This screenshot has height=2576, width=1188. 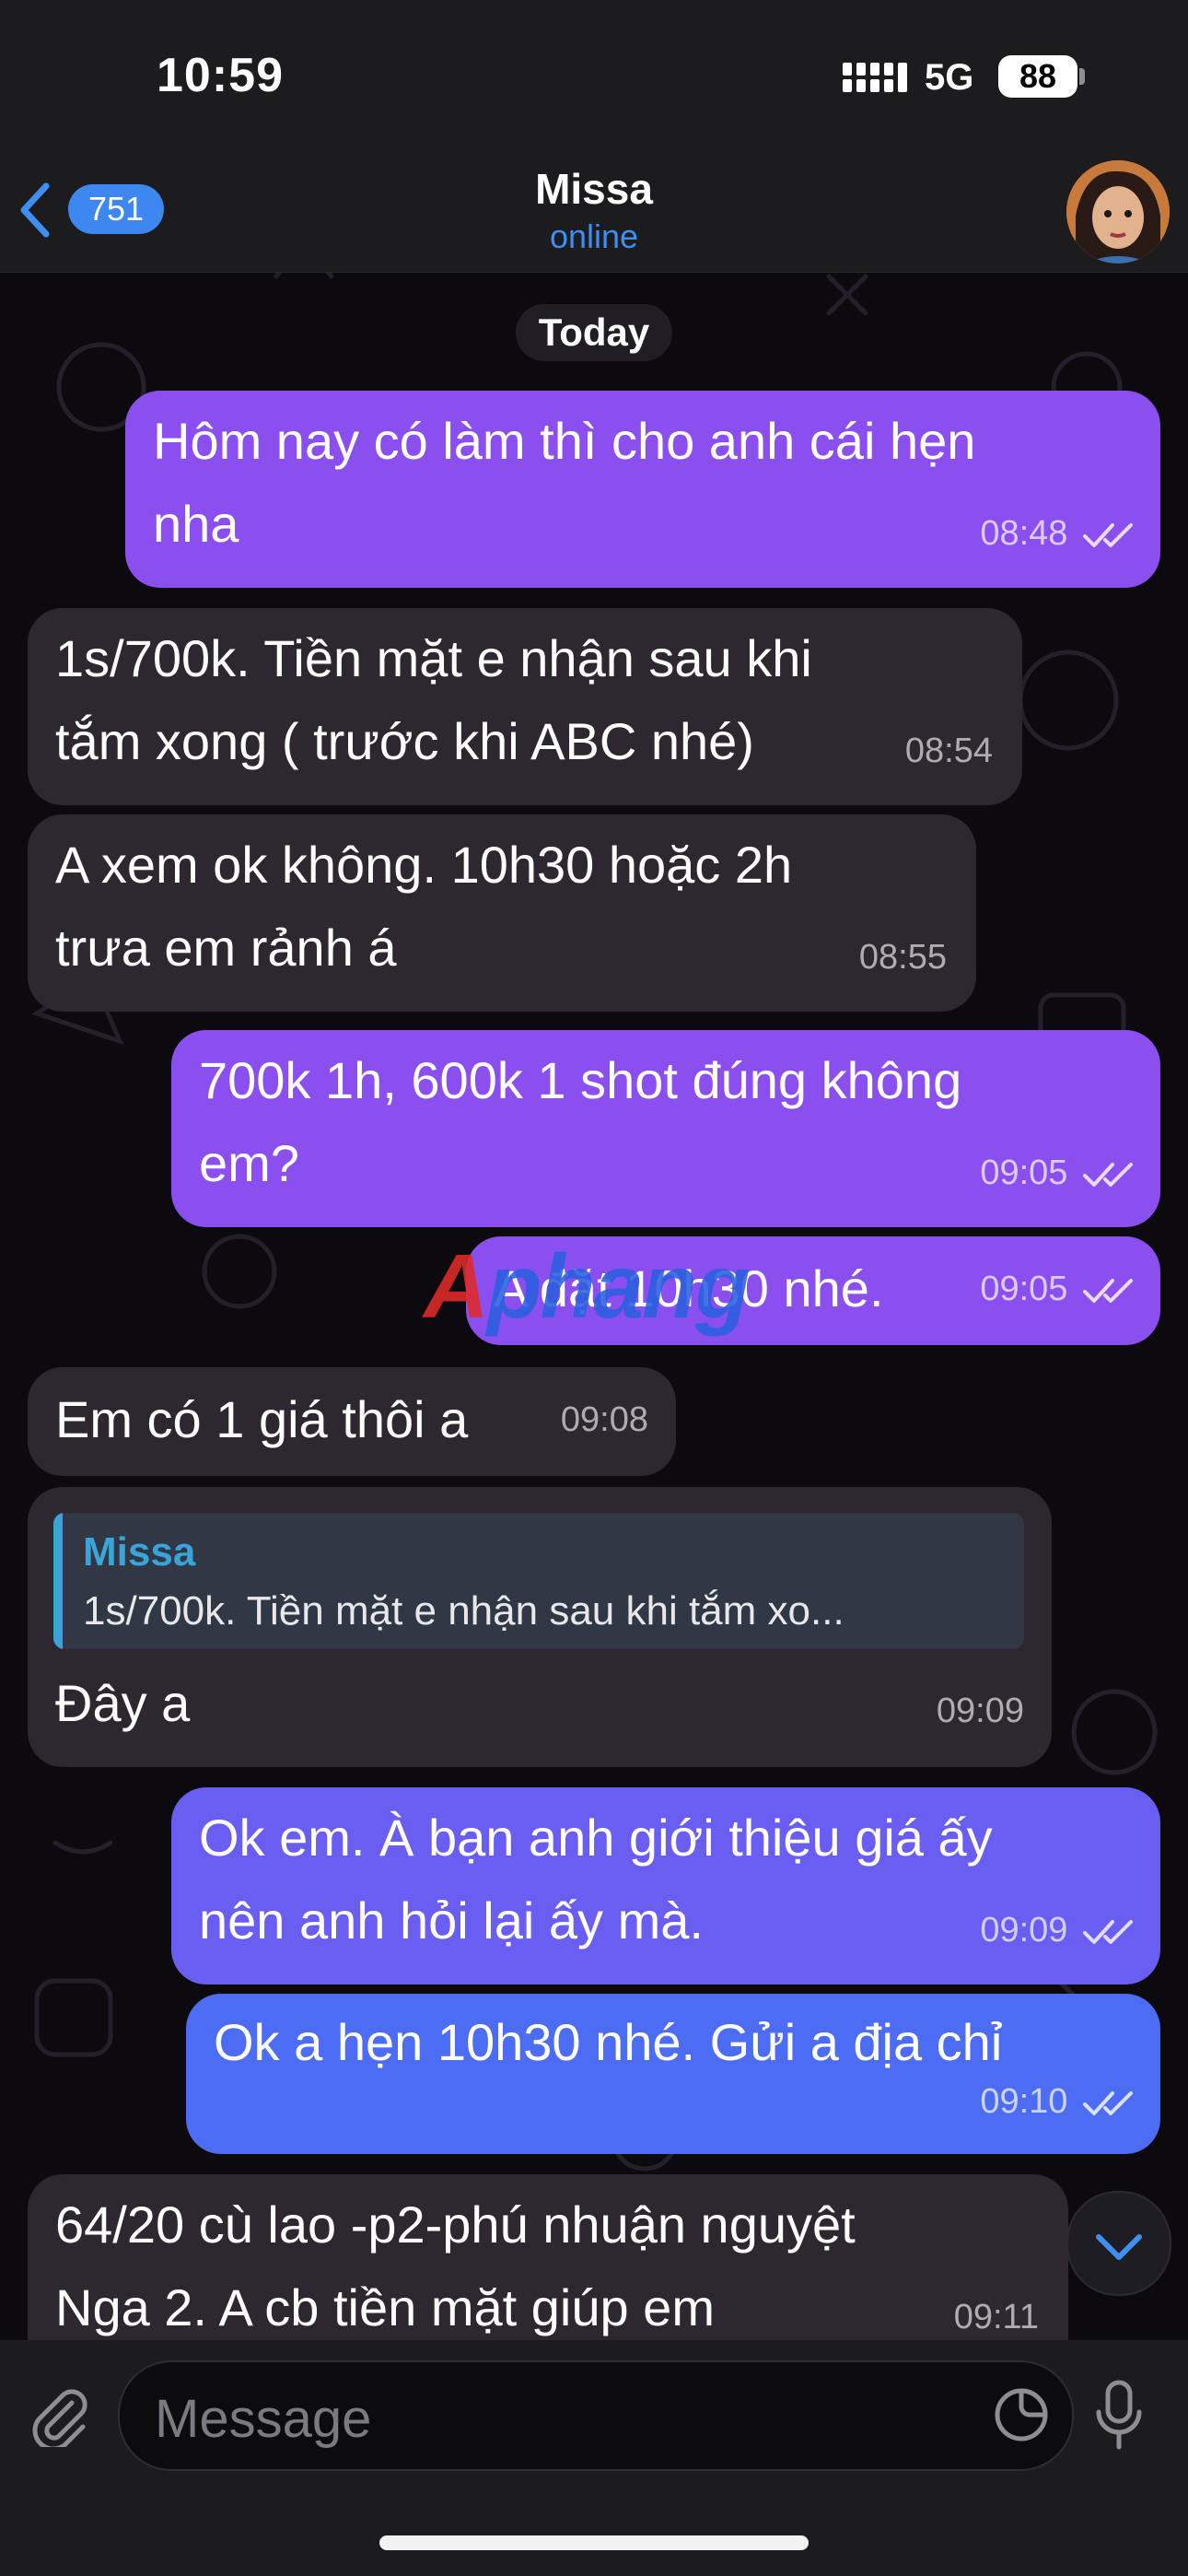 I want to click on reply-accent-bar, so click(x=58, y=1581).